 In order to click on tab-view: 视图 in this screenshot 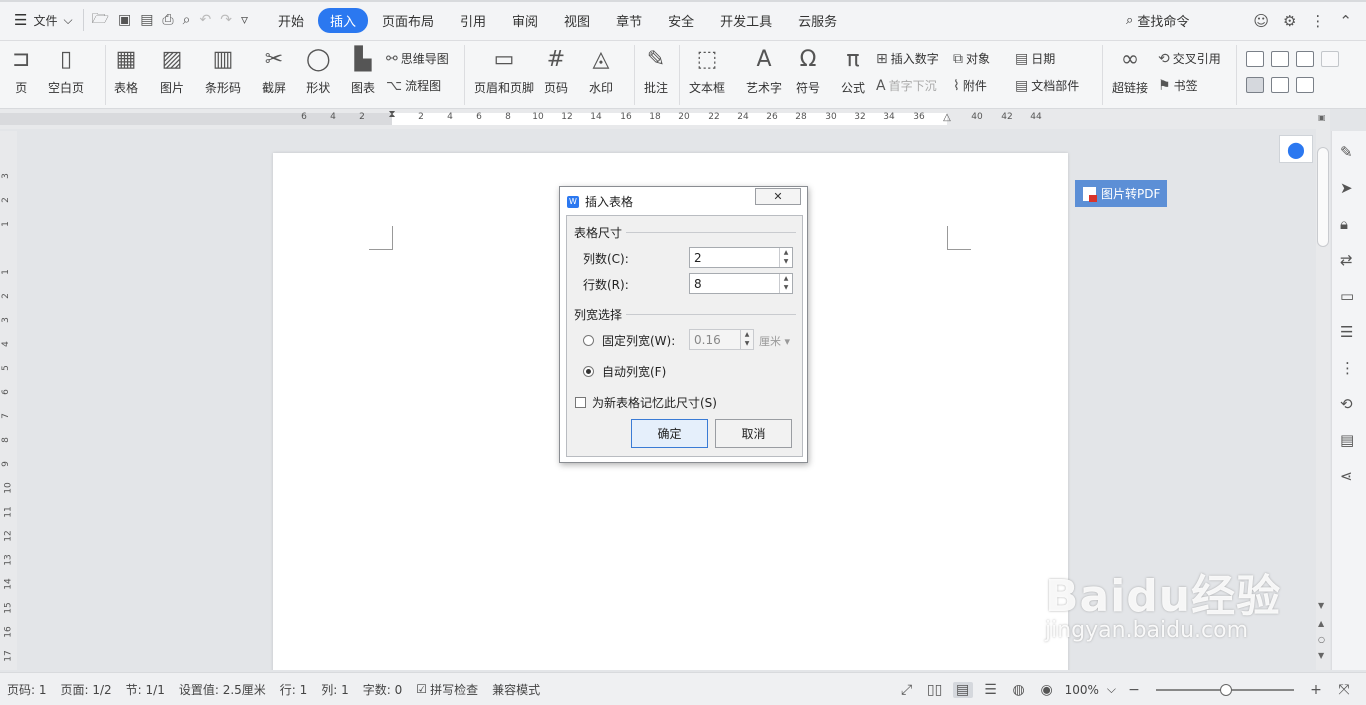, I will do `click(577, 20)`.